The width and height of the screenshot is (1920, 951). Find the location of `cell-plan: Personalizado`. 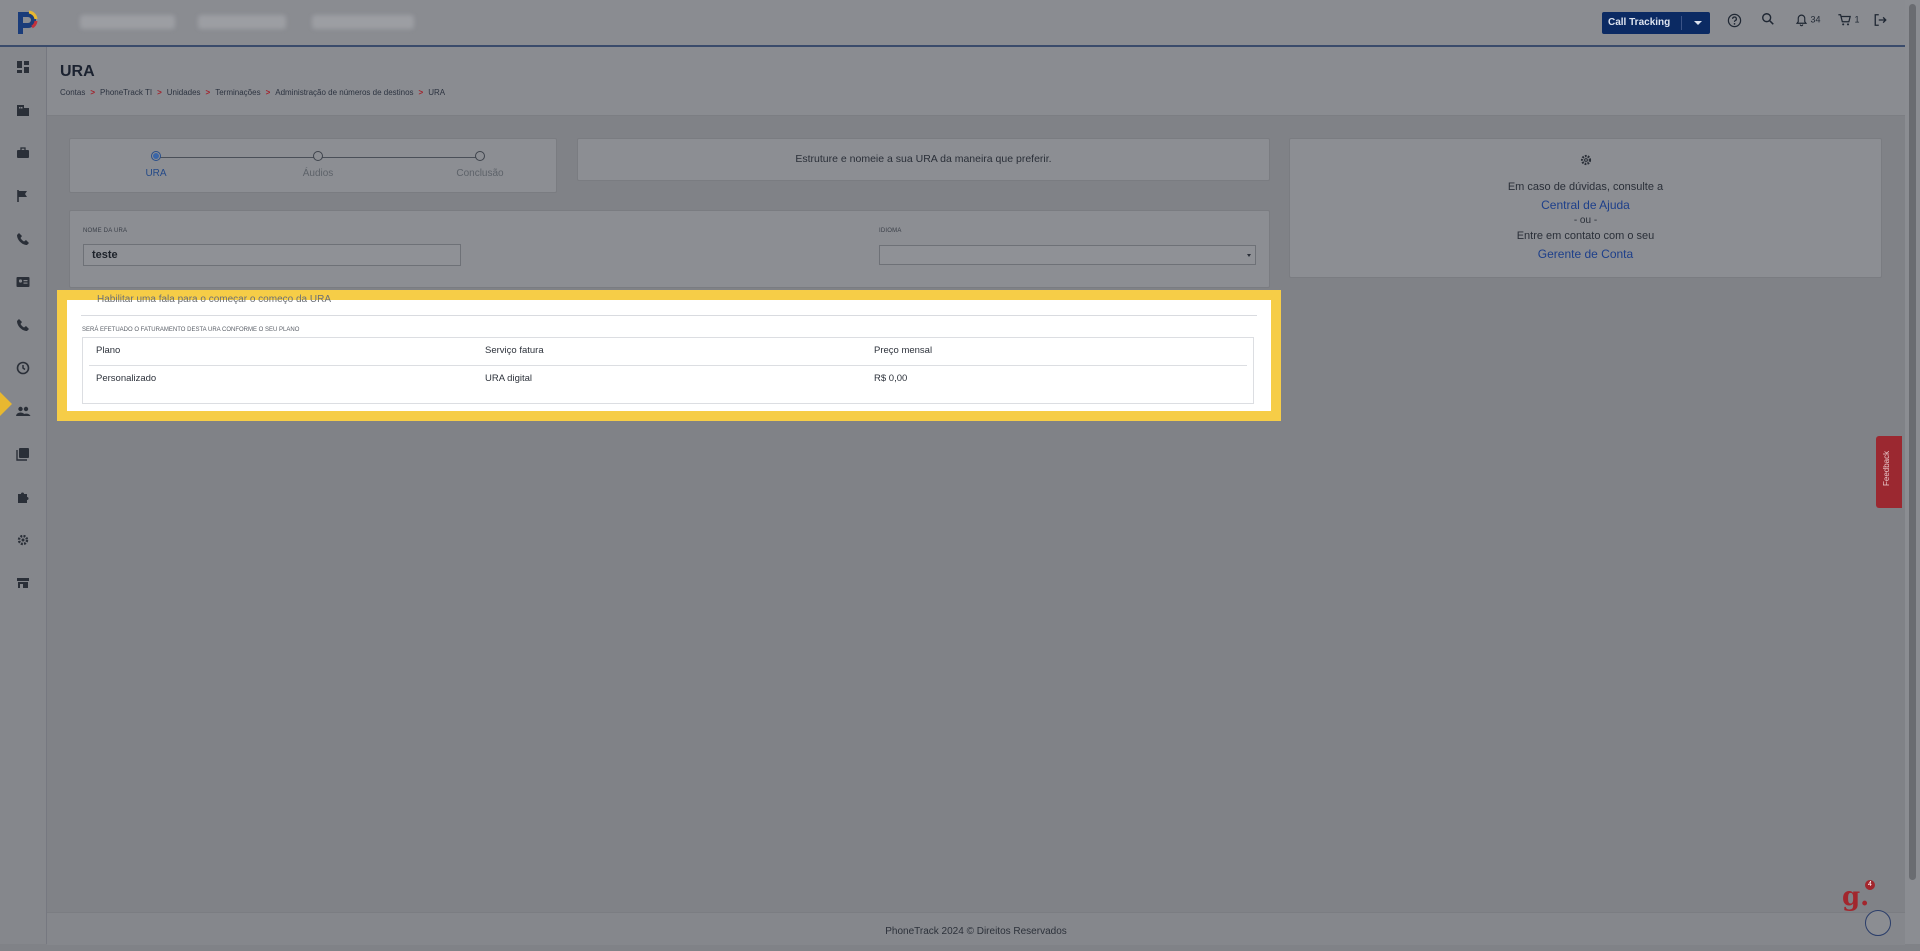

cell-plan: Personalizado is located at coordinates (126, 378).